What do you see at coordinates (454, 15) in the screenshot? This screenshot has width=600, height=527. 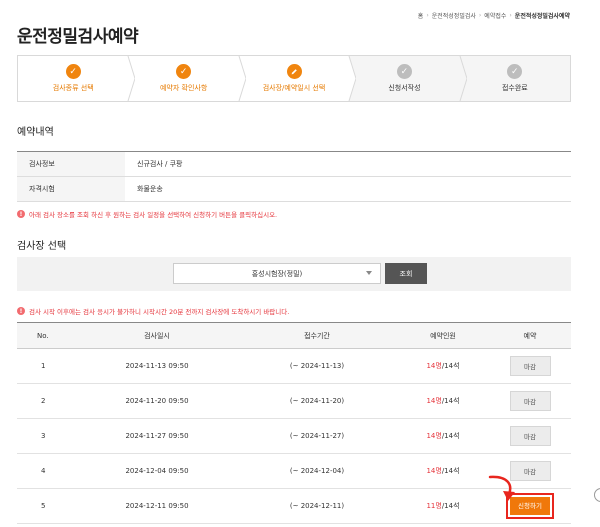 I see `breadcrumb-item: 운전적성정밀검사` at bounding box center [454, 15].